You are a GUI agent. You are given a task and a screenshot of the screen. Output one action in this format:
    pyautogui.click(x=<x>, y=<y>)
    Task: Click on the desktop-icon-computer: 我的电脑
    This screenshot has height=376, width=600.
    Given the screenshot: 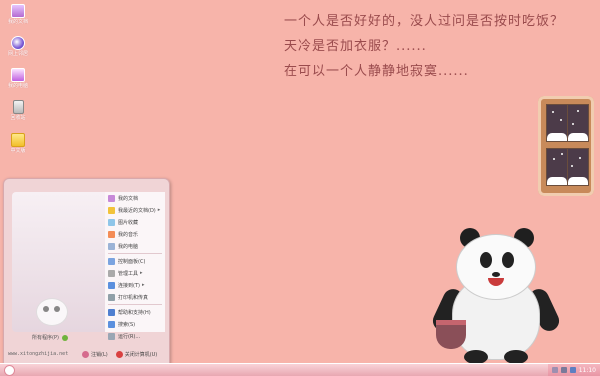 What is the action you would take?
    pyautogui.click(x=18, y=79)
    